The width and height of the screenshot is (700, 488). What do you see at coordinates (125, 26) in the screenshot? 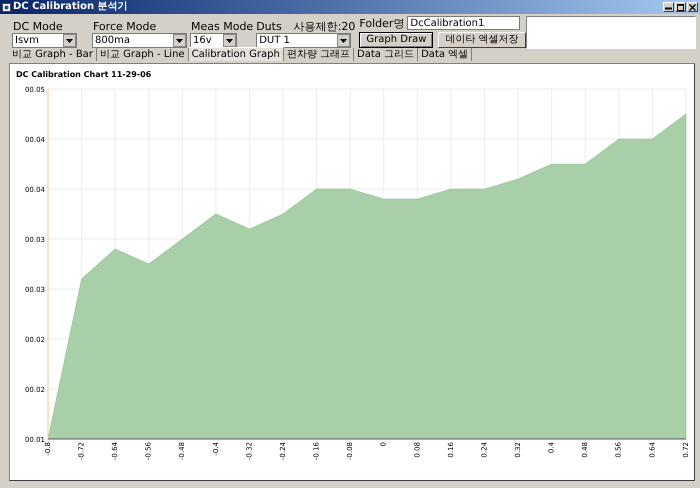
I see `field-label: Force Mode` at bounding box center [125, 26].